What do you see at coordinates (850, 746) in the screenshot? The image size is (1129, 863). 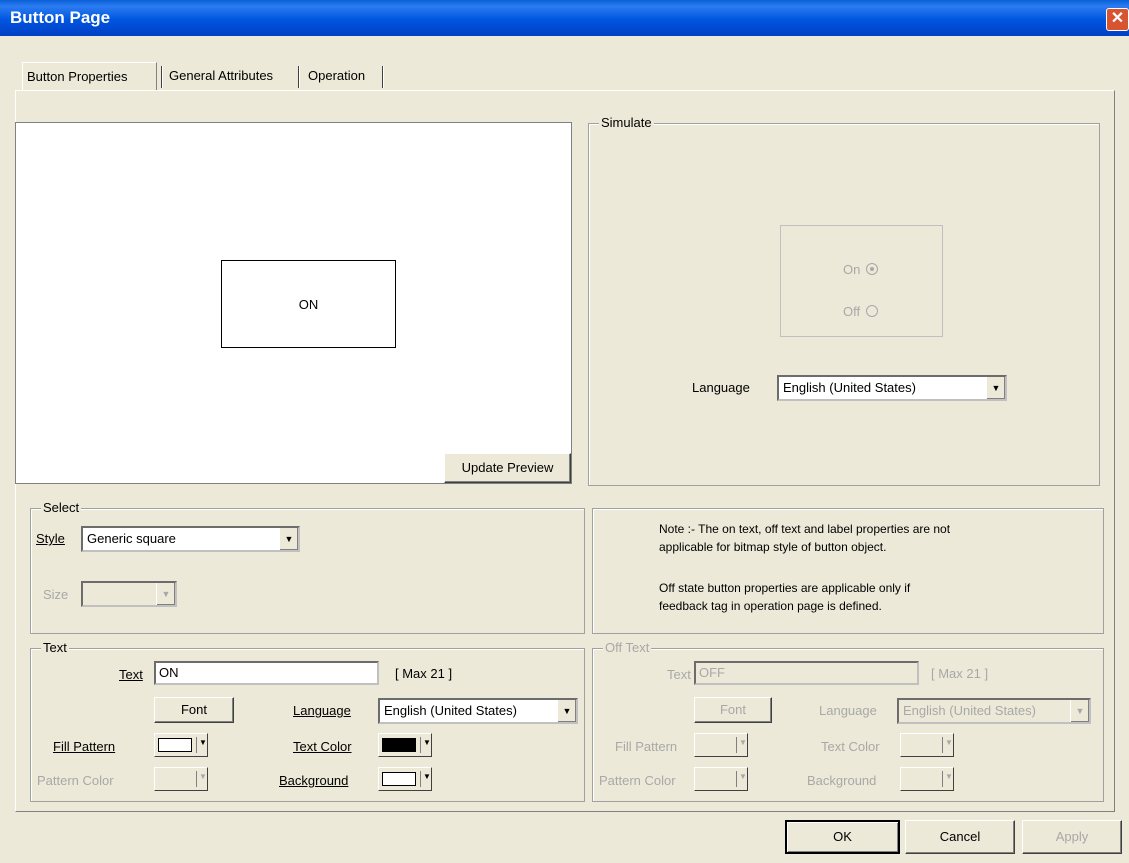 I see `off-text-color-label: Text Color` at bounding box center [850, 746].